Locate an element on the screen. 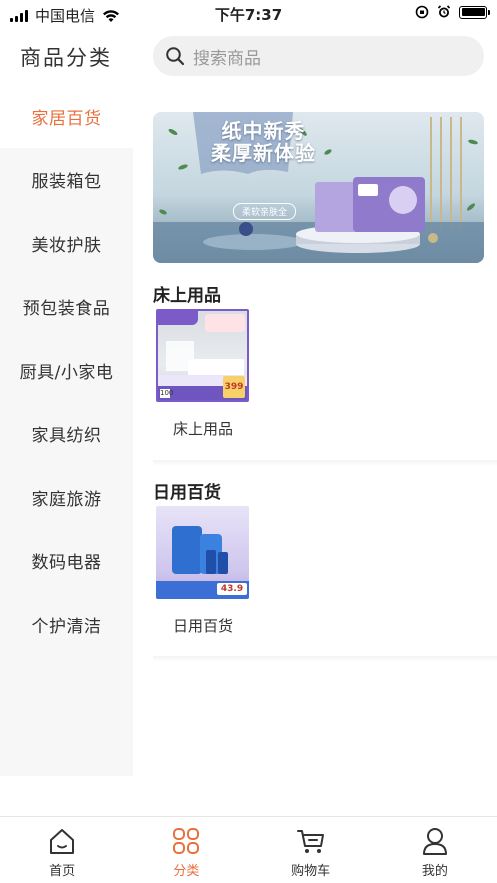  sidebar-item-label: 家居百货 is located at coordinates (66, 118).